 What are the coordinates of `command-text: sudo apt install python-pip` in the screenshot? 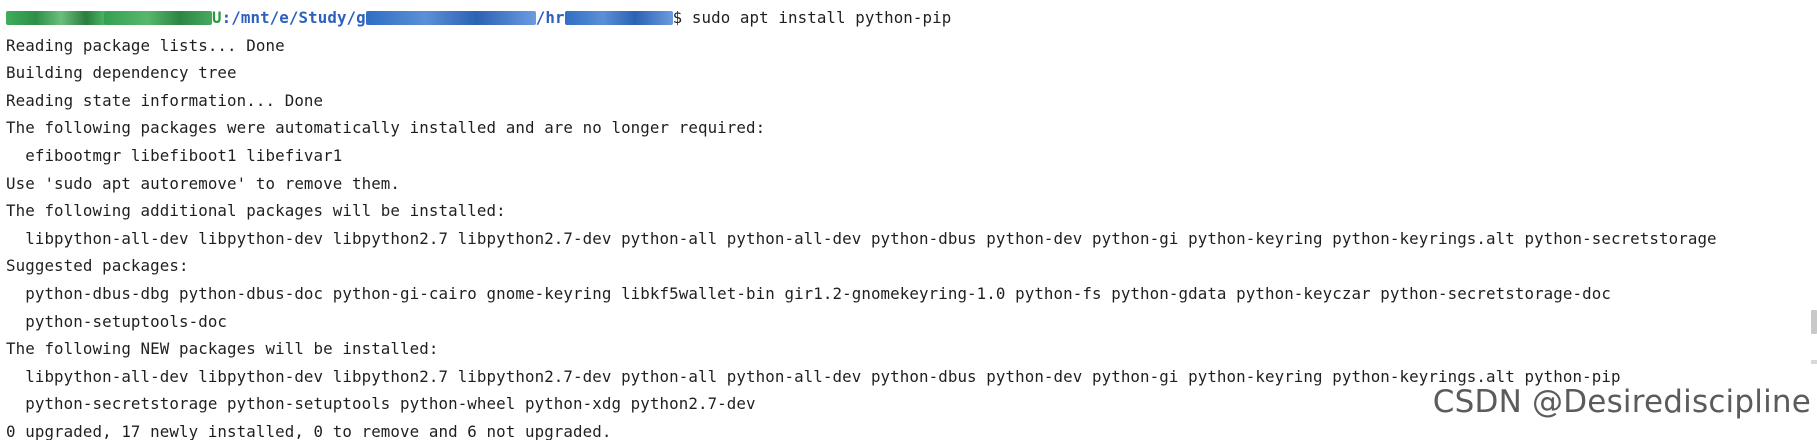 It's located at (817, 17).